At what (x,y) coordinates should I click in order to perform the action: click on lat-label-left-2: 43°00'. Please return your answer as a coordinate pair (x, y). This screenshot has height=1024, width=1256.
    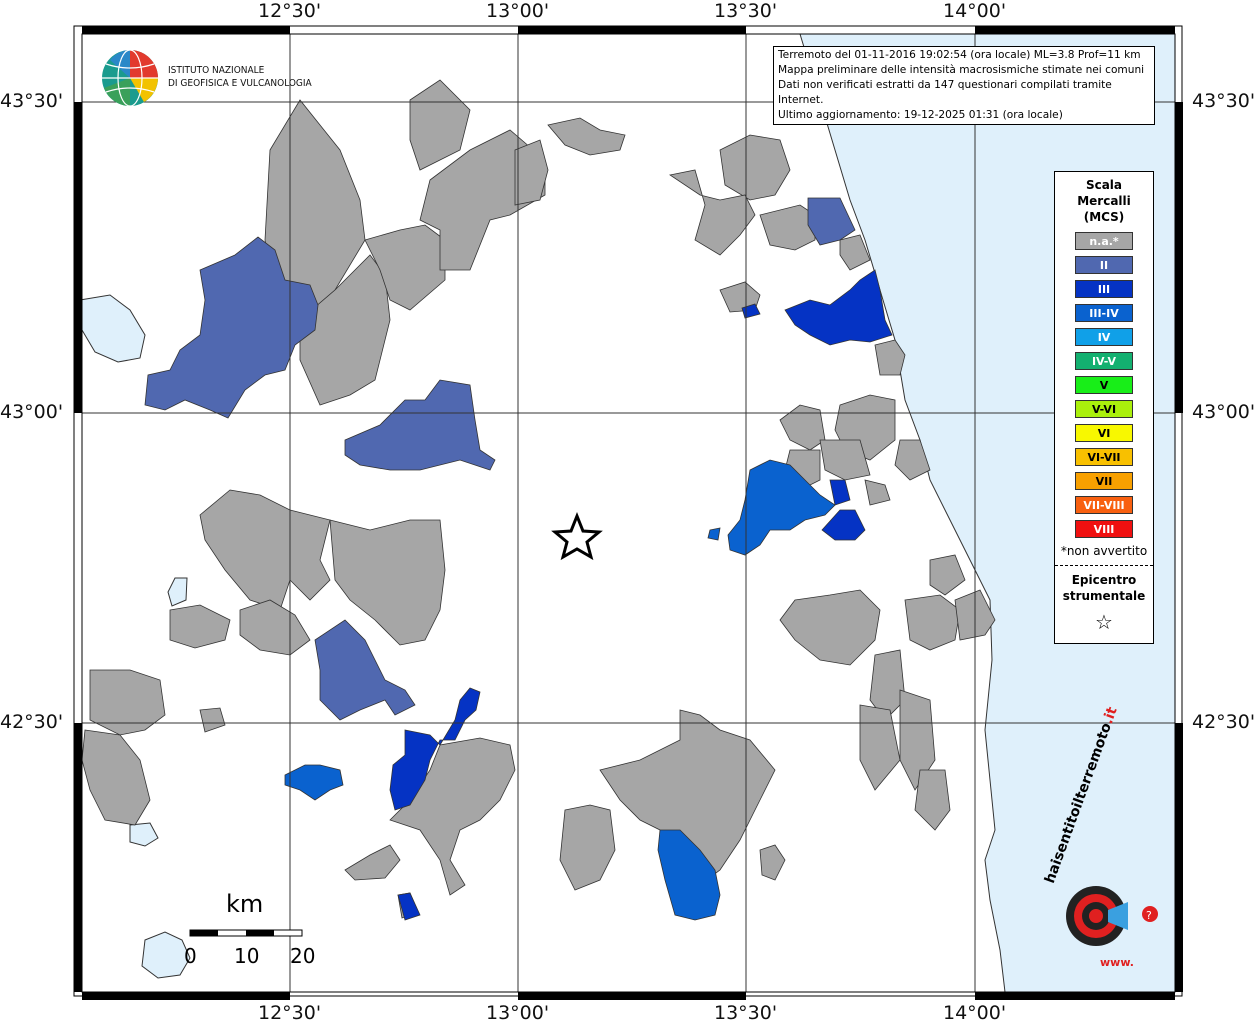
    Looking at the image, I should click on (32, 412).